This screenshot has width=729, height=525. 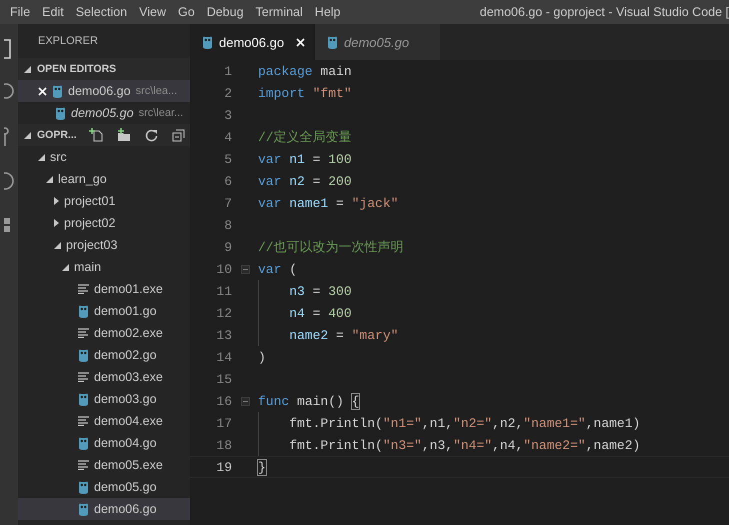 I want to click on line-number: 16, so click(x=223, y=401).